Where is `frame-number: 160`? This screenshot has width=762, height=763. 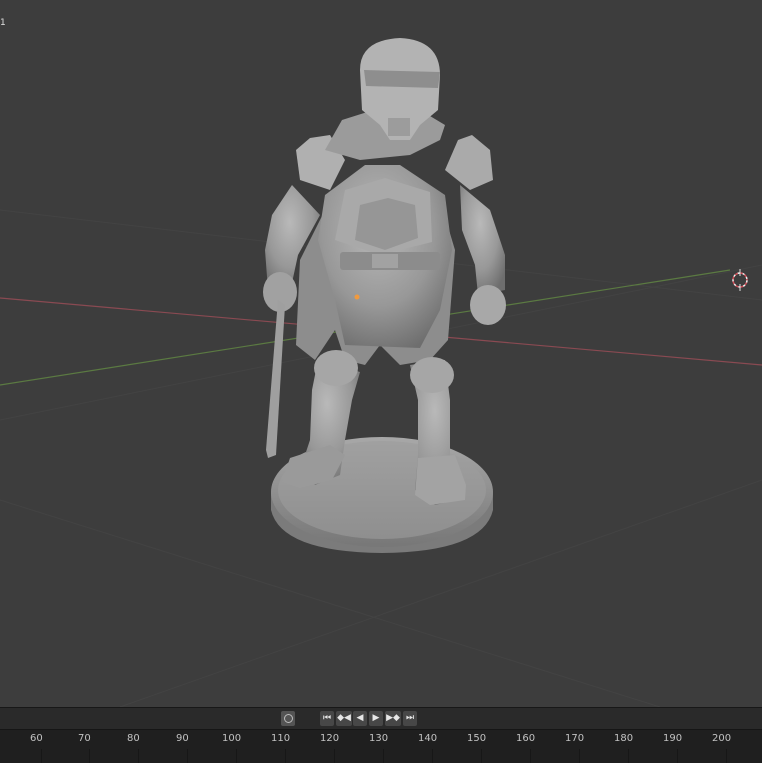 frame-number: 160 is located at coordinates (526, 738).